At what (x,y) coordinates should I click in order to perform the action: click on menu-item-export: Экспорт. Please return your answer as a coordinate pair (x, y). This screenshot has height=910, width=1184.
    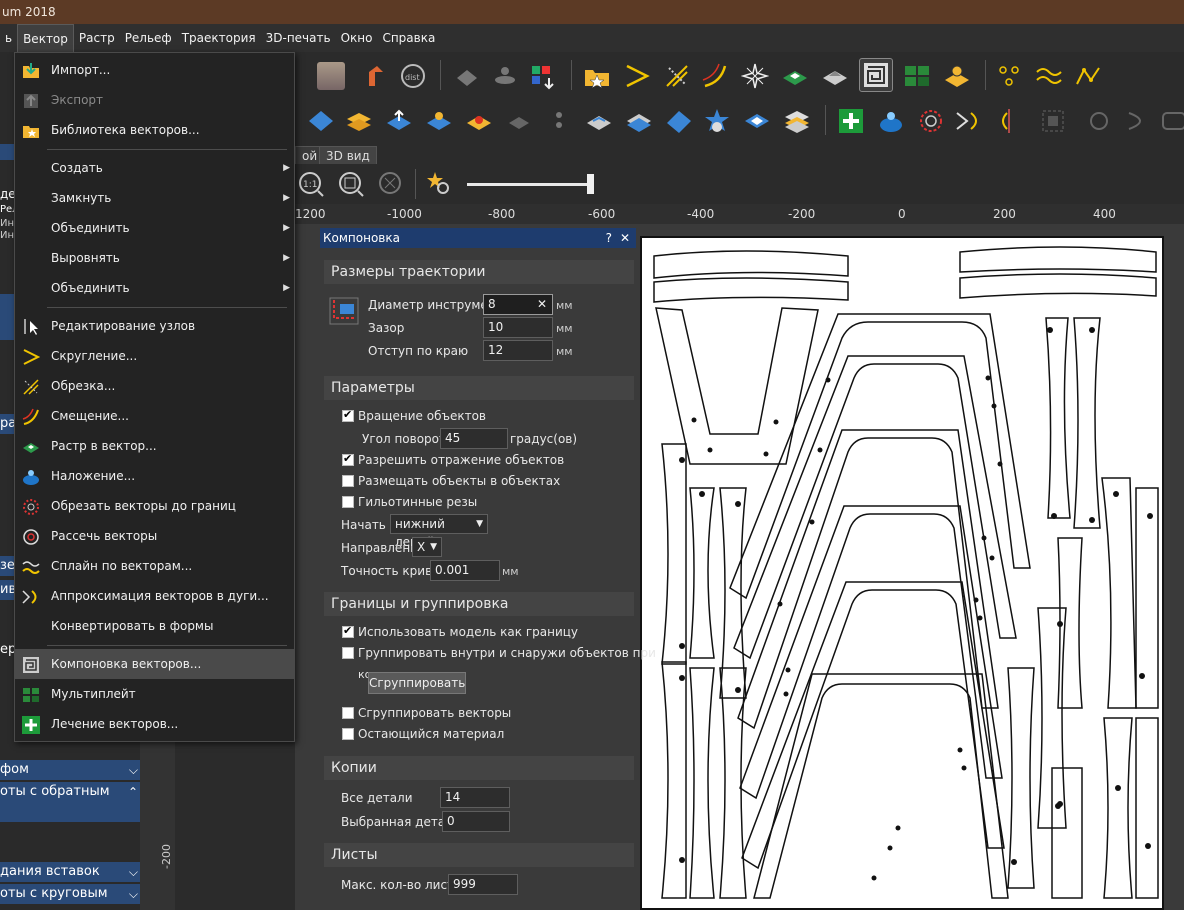
    Looking at the image, I should click on (154, 100).